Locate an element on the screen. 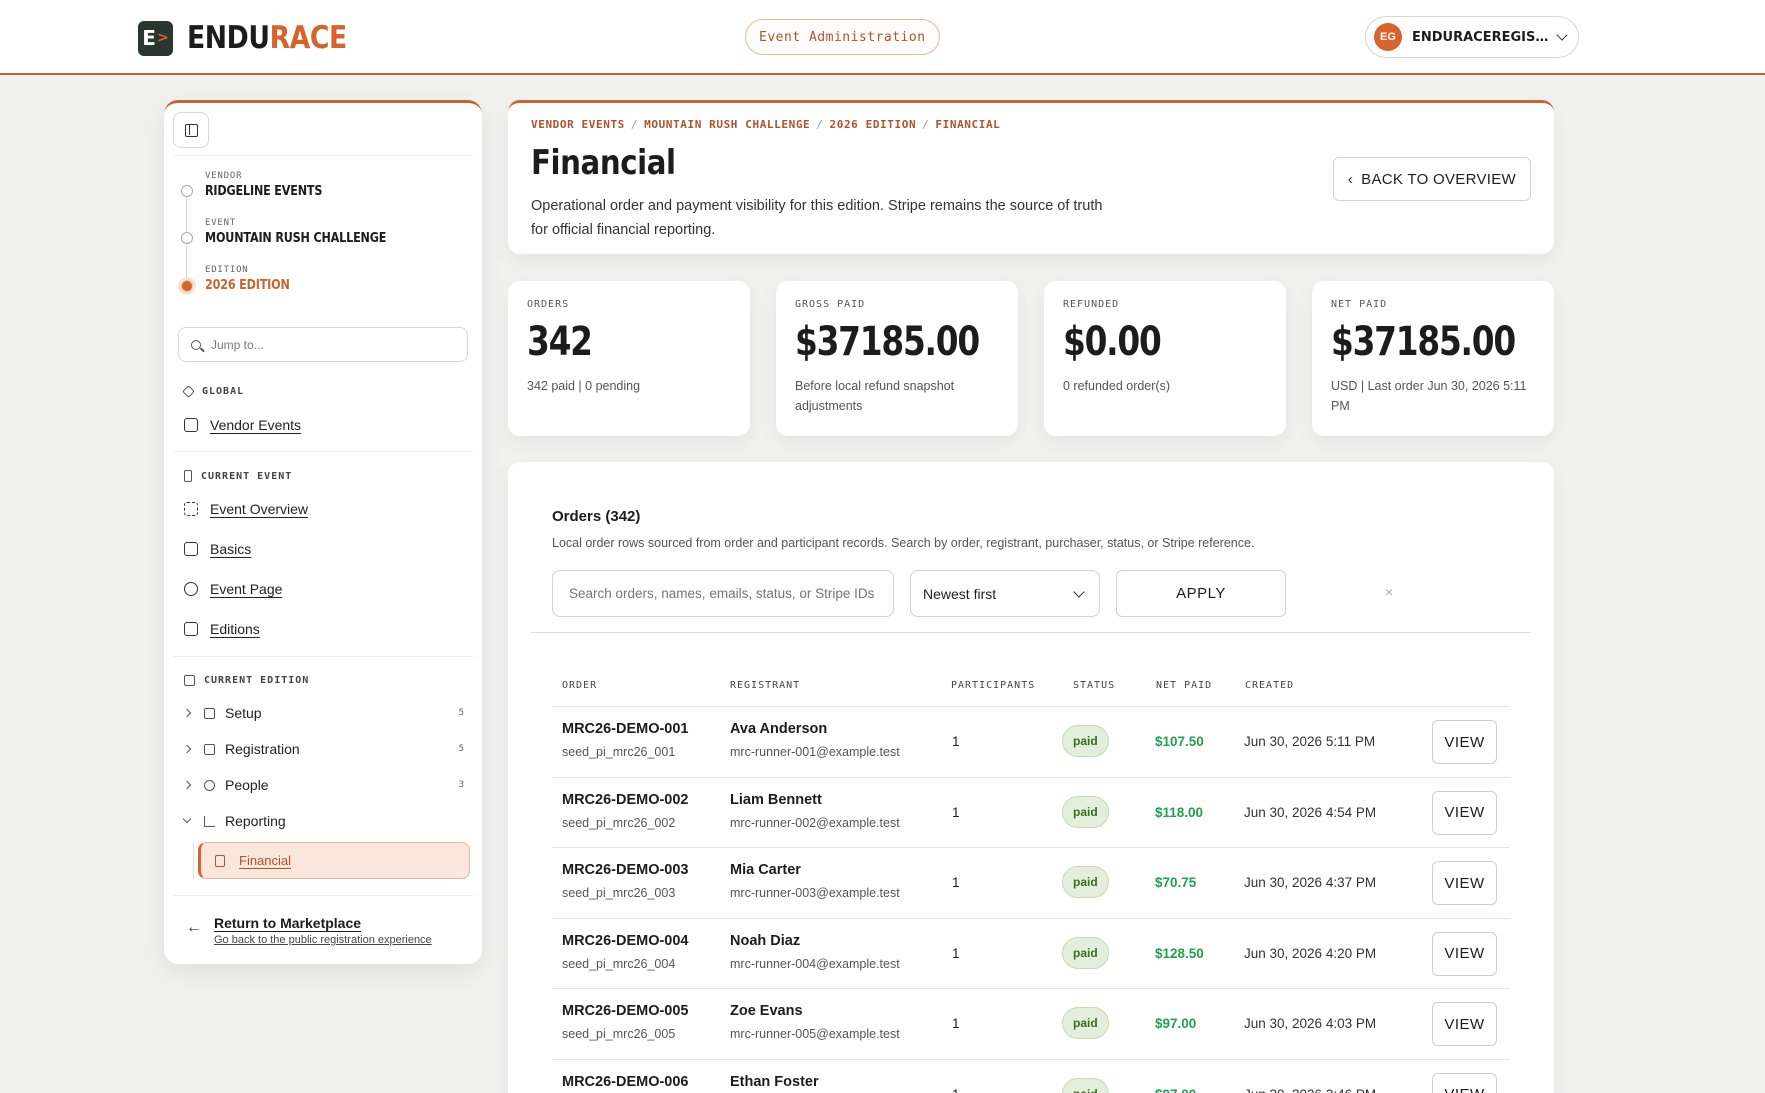  arrow-left-icon: ← is located at coordinates (194, 927).